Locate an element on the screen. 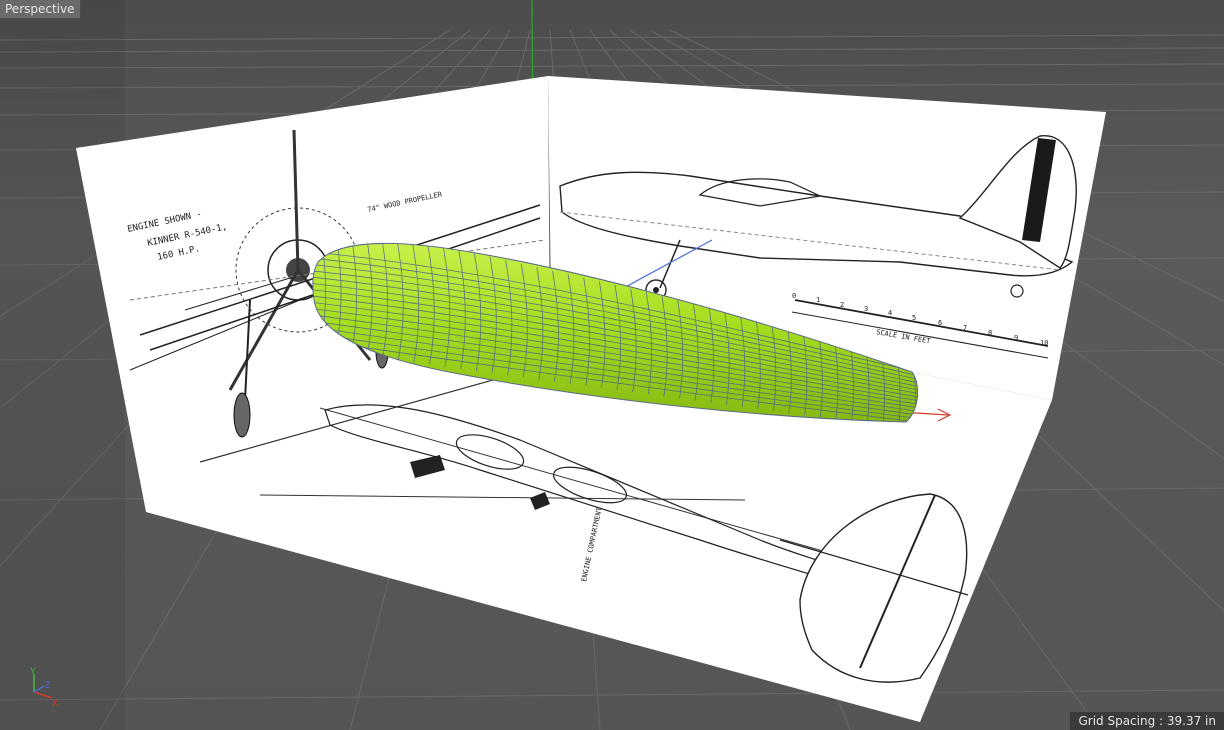 This screenshot has width=1224, height=730. viewport-shade-left is located at coordinates (62, 365).